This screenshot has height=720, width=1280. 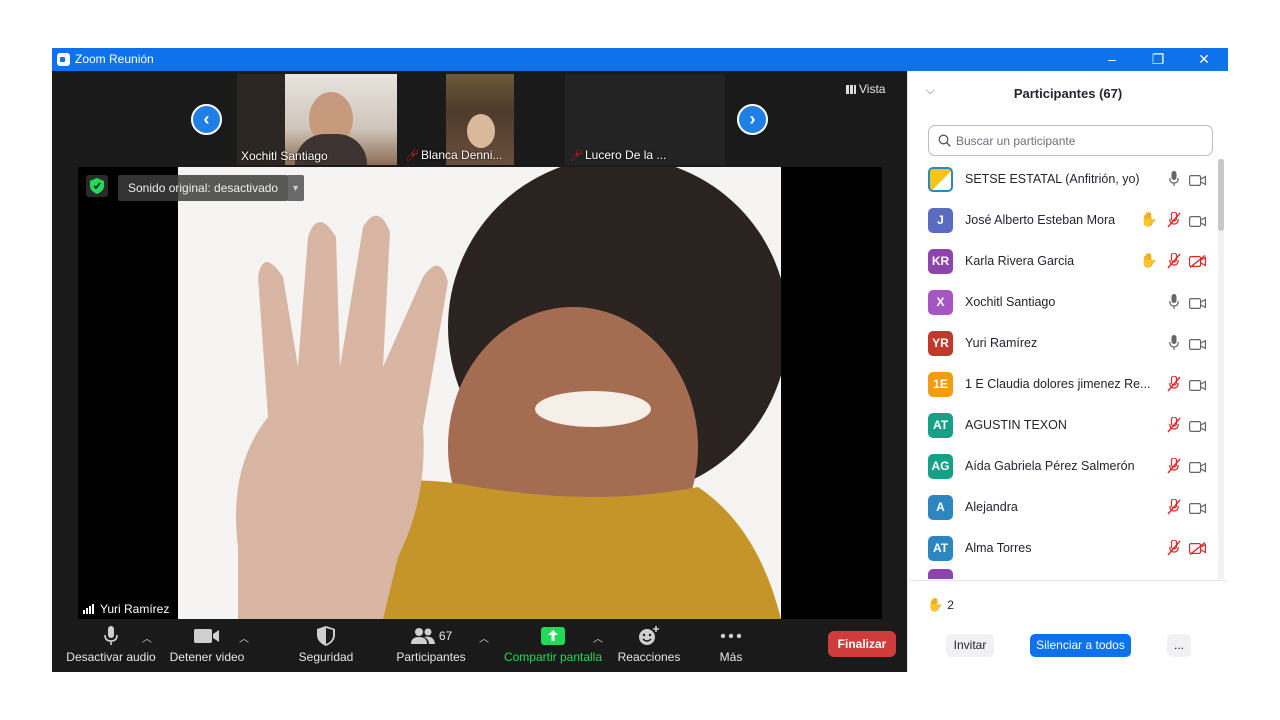 I want to click on audio-options-caret-icon: ︿, so click(x=147, y=637).